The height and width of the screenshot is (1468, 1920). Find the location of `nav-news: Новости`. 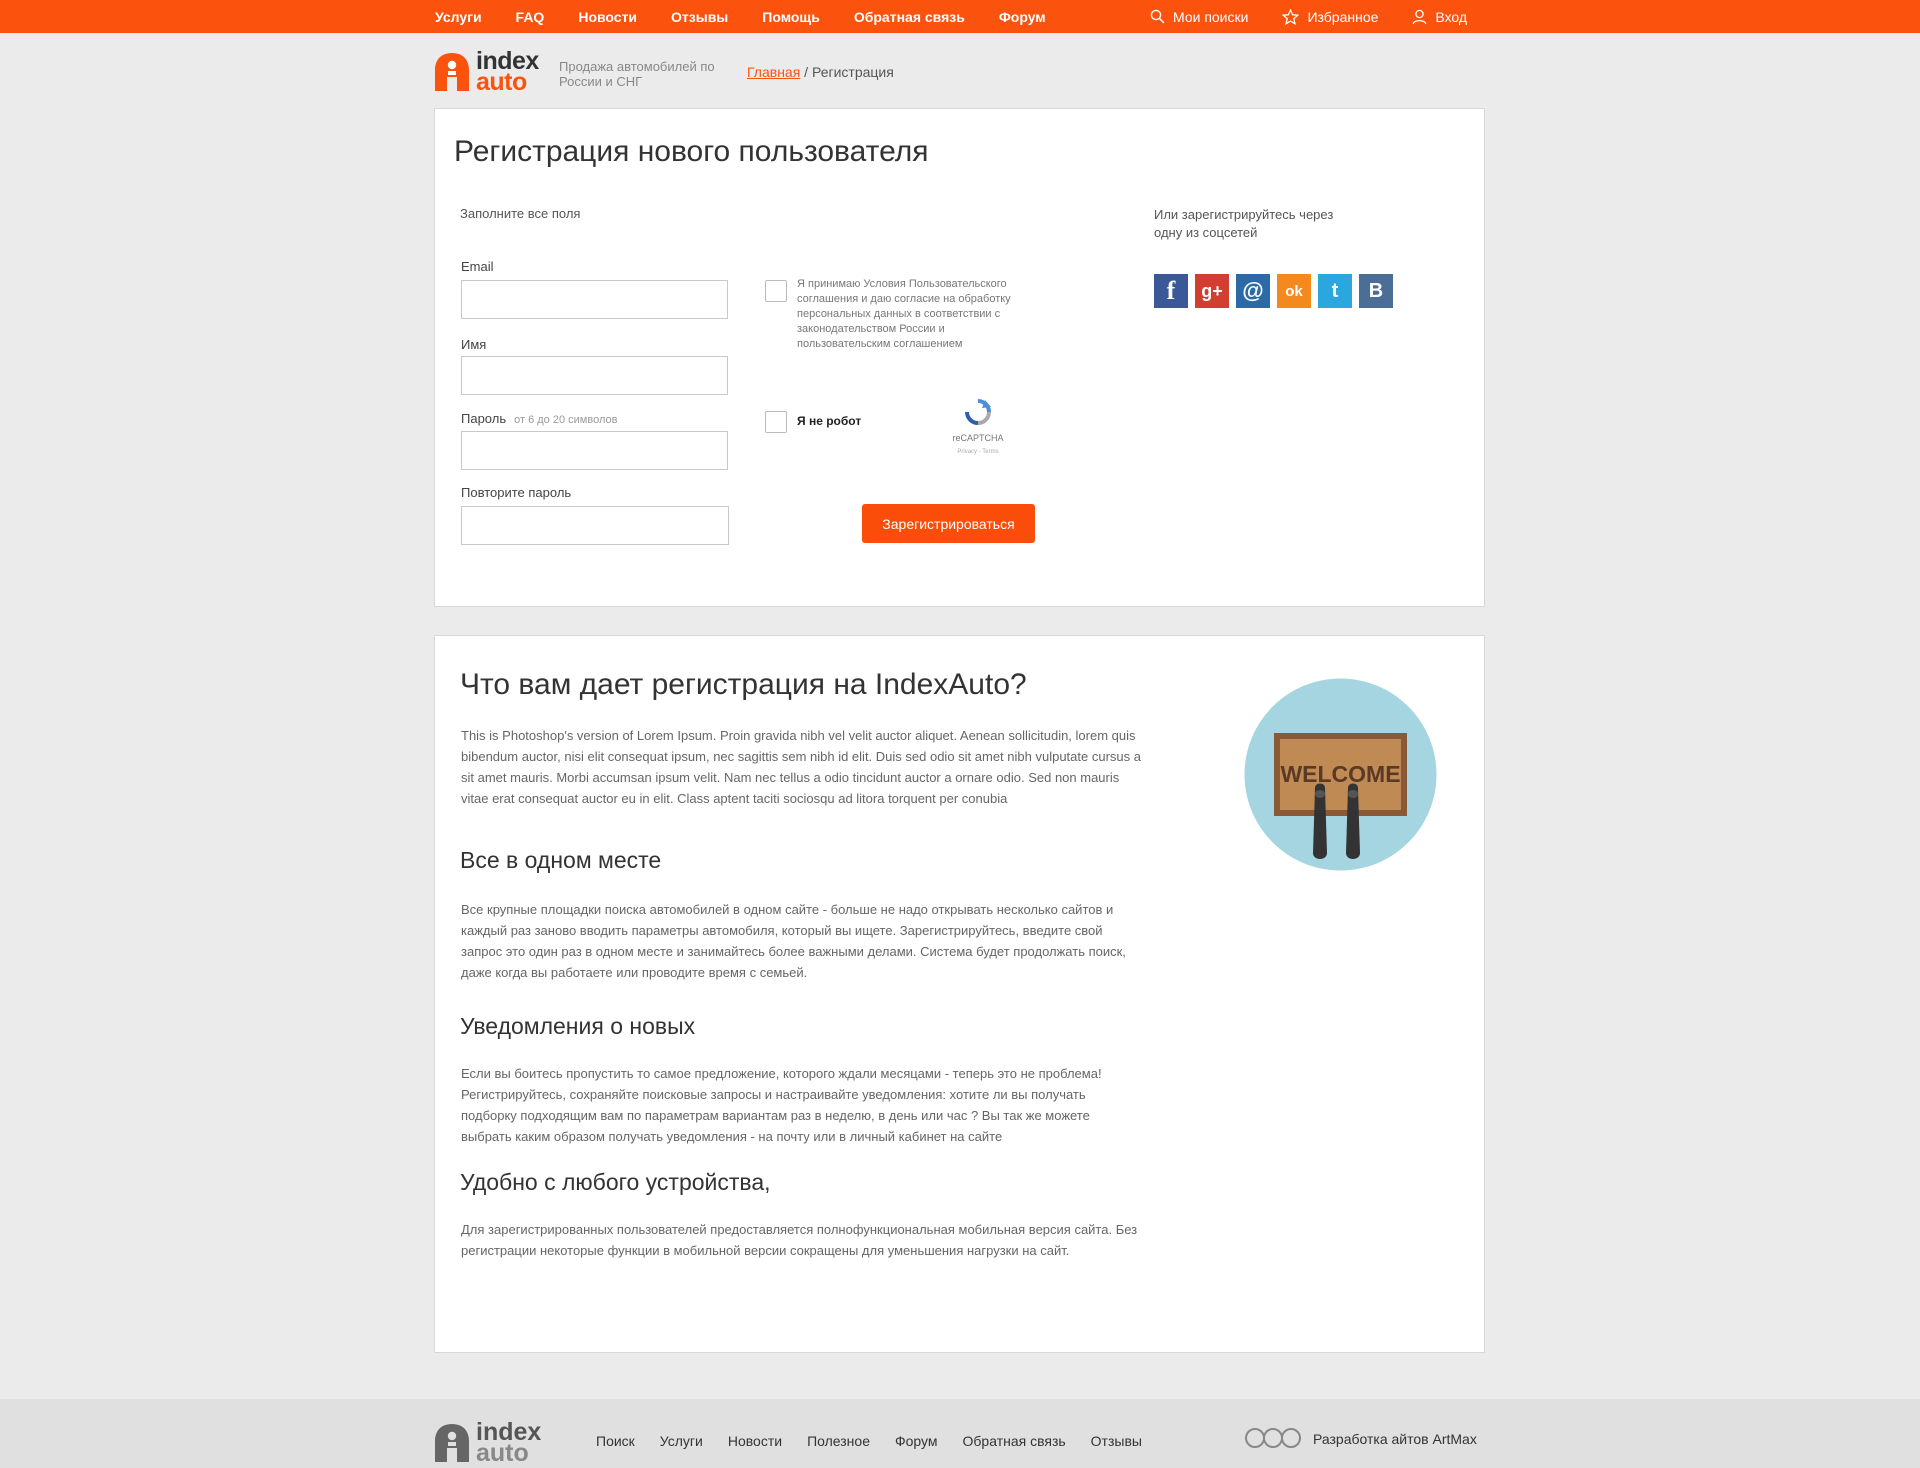

nav-news: Новости is located at coordinates (607, 17).